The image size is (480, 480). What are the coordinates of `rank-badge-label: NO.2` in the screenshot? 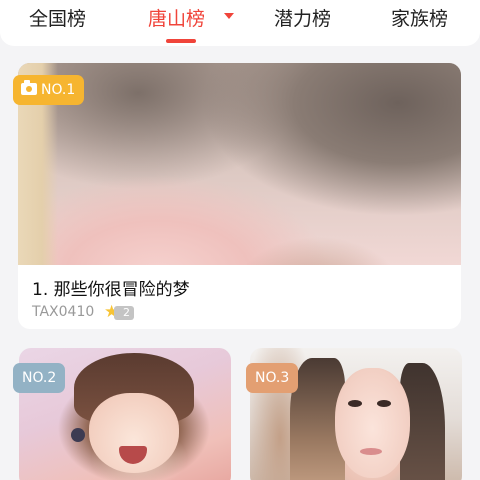 It's located at (39, 378).